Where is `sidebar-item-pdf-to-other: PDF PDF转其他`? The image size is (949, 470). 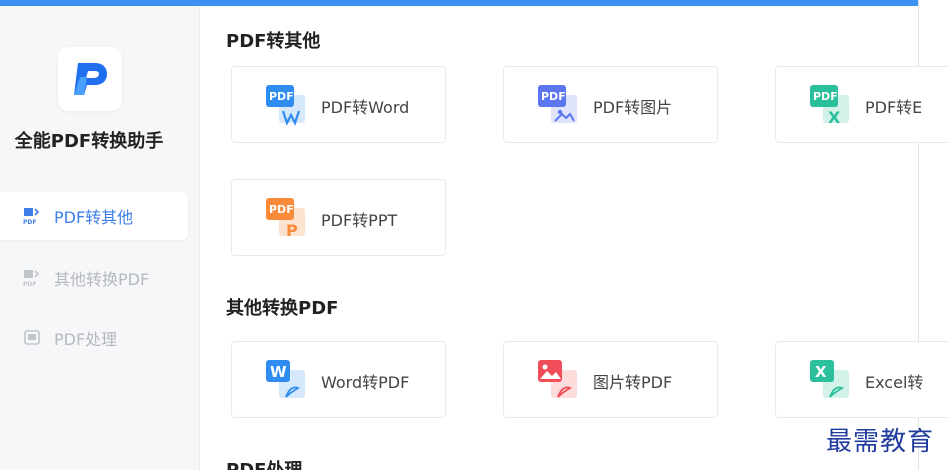
sidebar-item-pdf-to-other: PDF PDF转其他 is located at coordinates (94, 216).